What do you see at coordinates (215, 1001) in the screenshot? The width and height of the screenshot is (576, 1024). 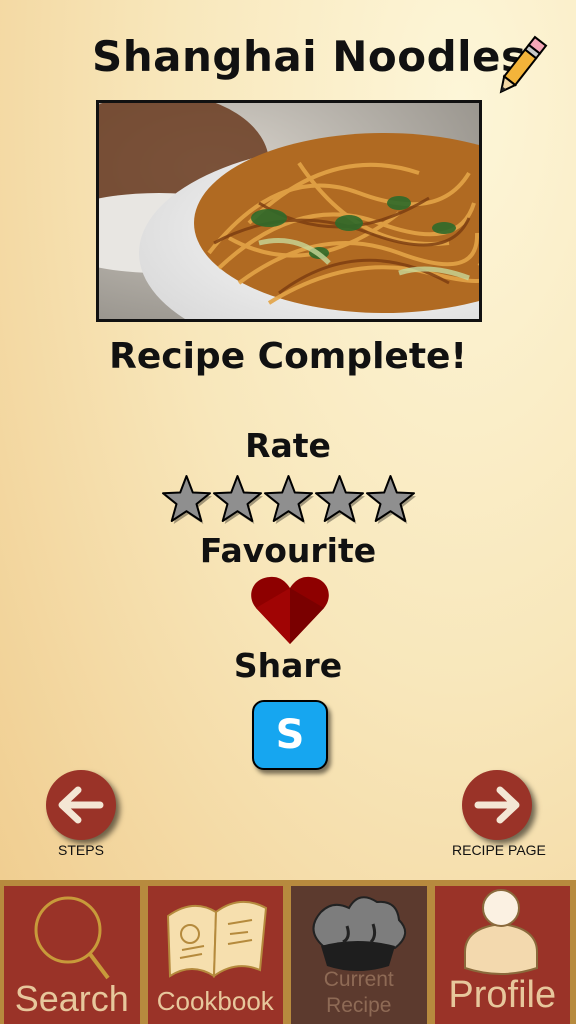 I see `tab-cookbook-label: Cookbook` at bounding box center [215, 1001].